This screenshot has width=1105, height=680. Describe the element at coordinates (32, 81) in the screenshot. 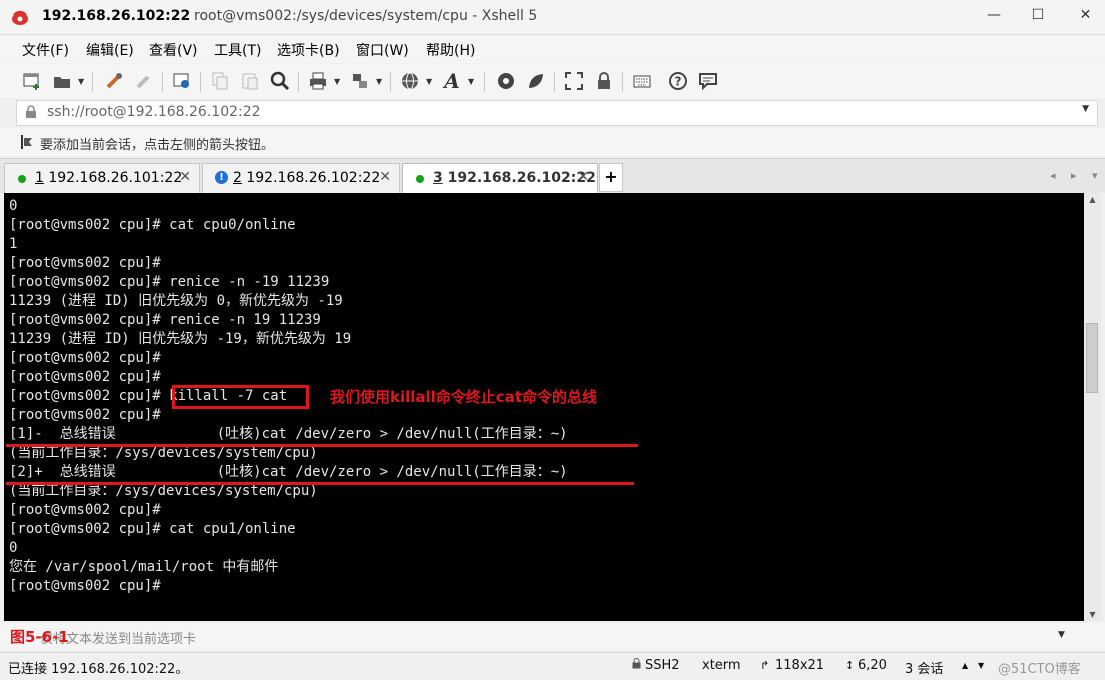

I see `new-session-icon` at that location.